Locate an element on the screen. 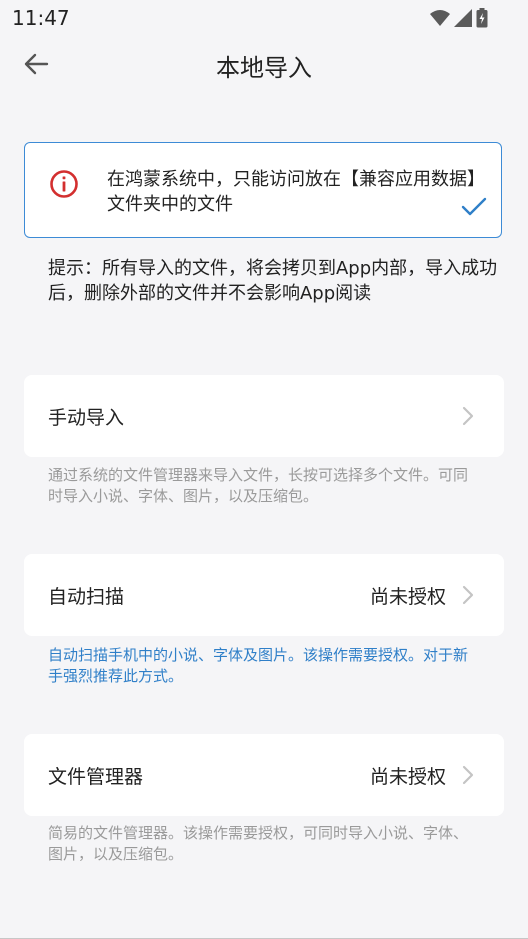  header: 本地导入 is located at coordinates (264, 66).